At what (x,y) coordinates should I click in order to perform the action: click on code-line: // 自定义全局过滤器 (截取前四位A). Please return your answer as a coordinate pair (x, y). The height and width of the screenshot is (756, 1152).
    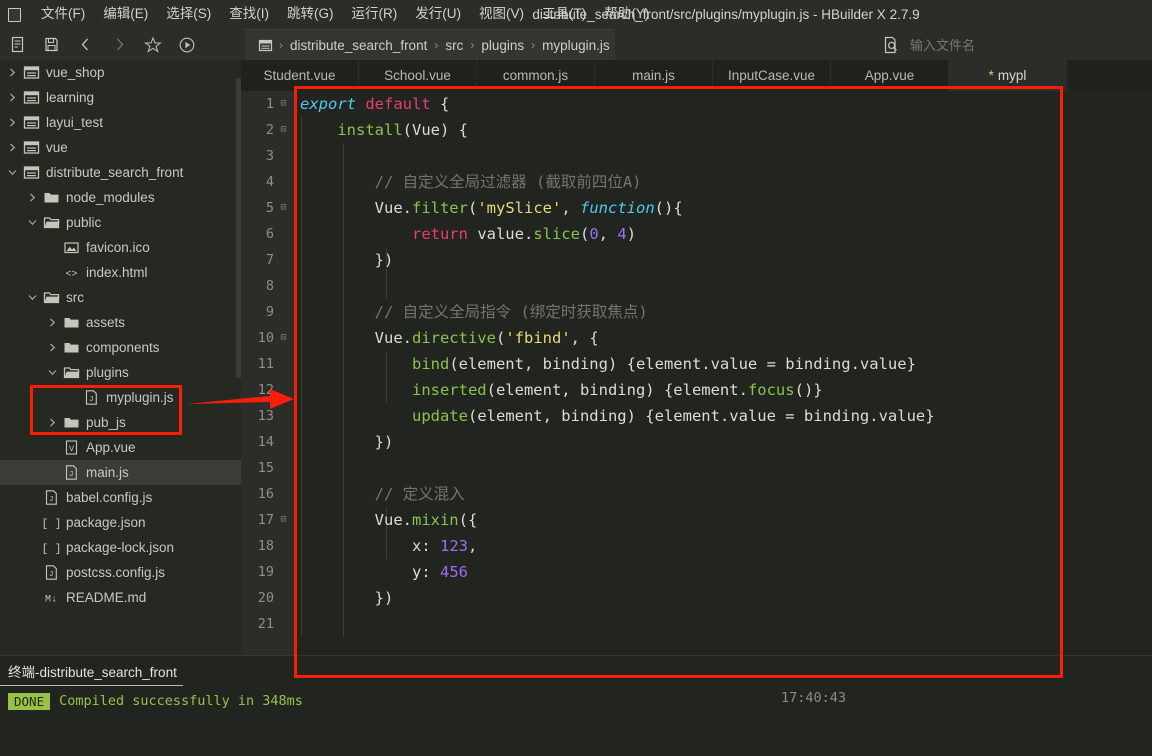
    Looking at the image, I should click on (723, 182).